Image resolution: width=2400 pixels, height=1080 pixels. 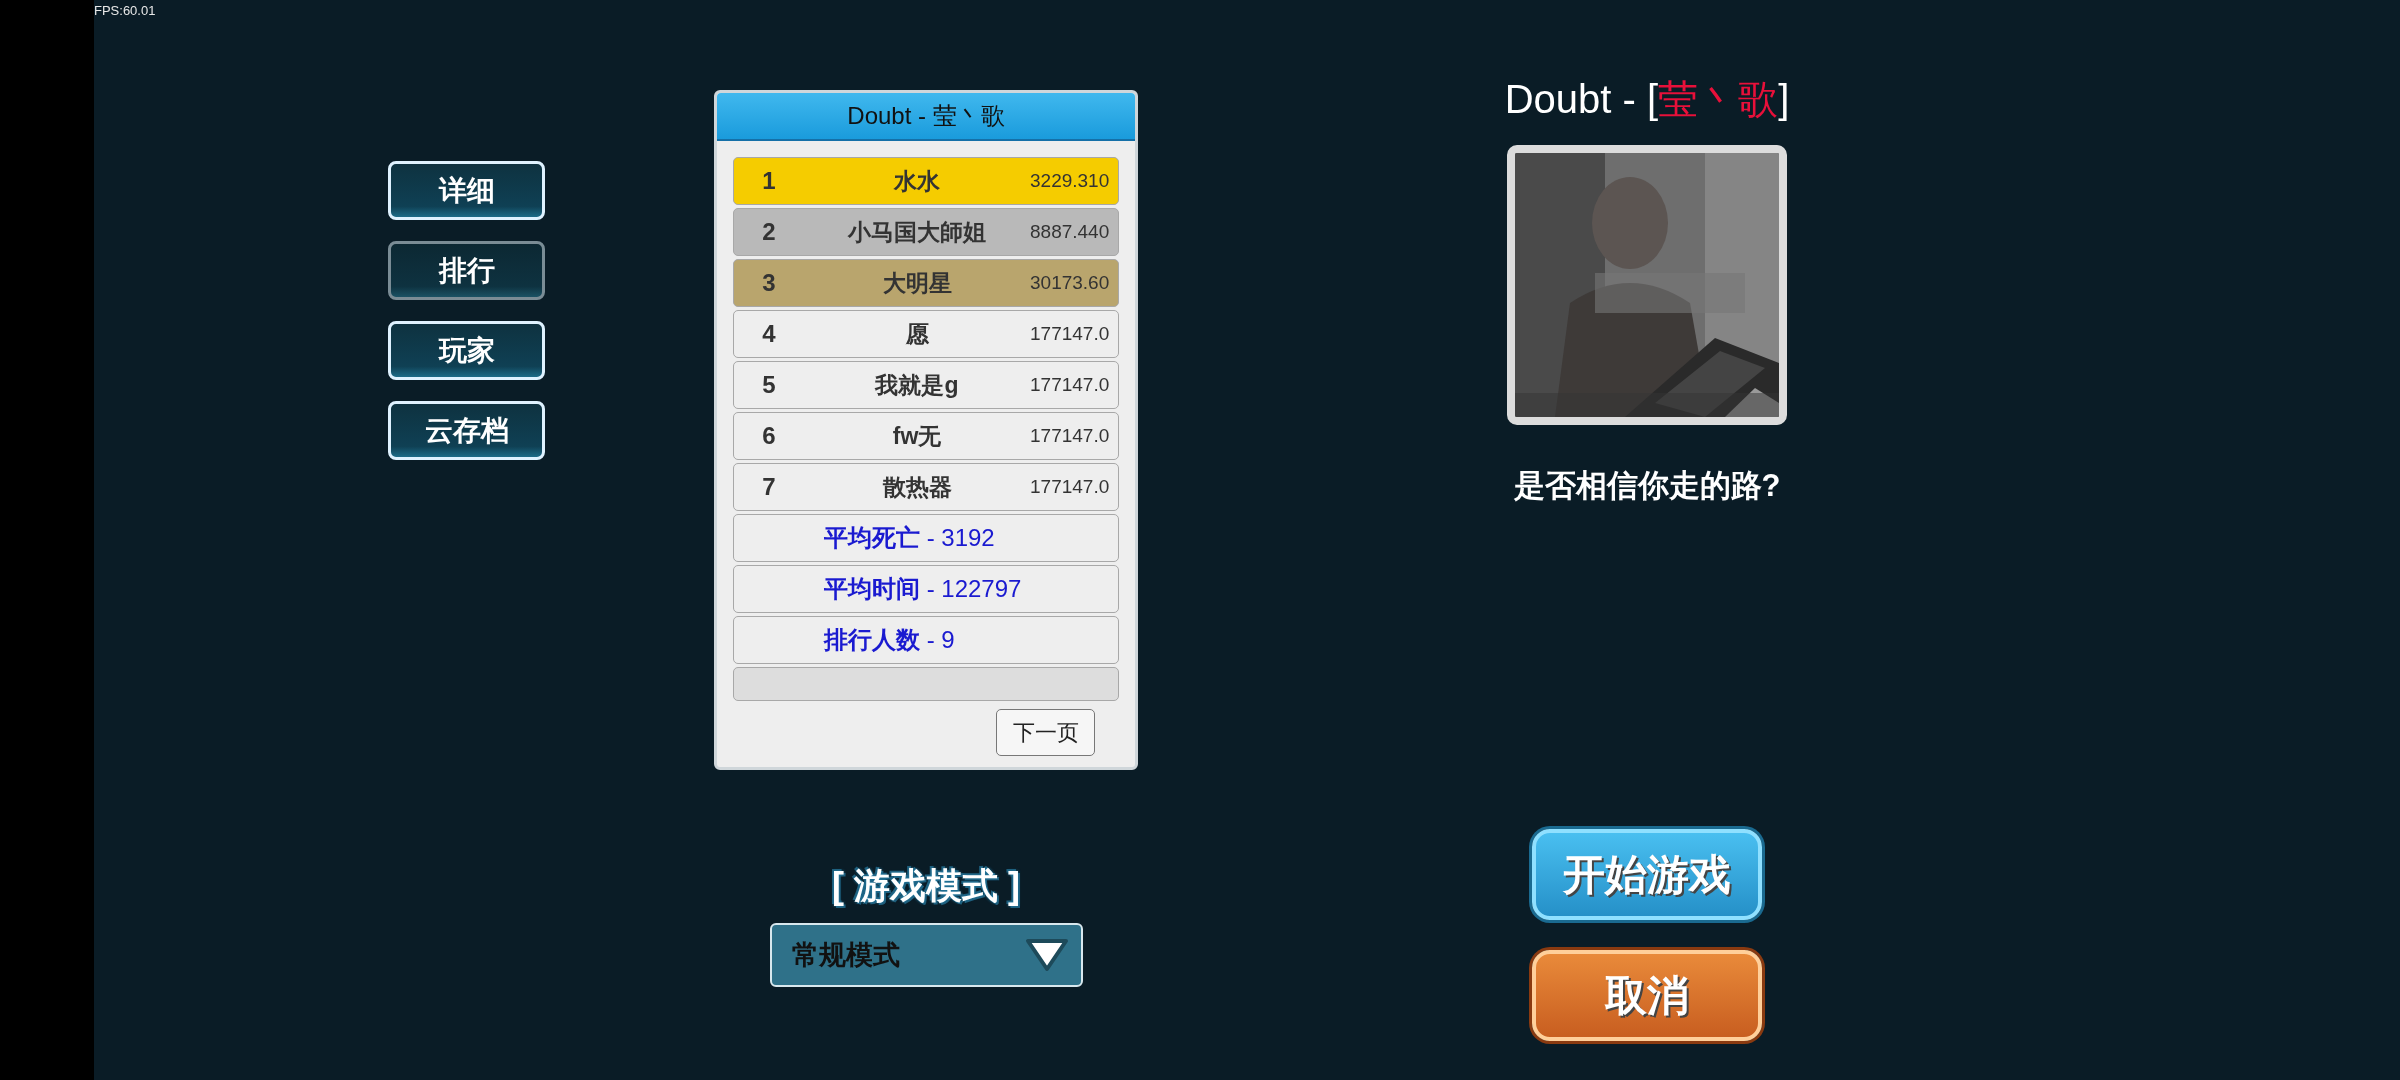 What do you see at coordinates (1046, 955) in the screenshot?
I see `caret-icon` at bounding box center [1046, 955].